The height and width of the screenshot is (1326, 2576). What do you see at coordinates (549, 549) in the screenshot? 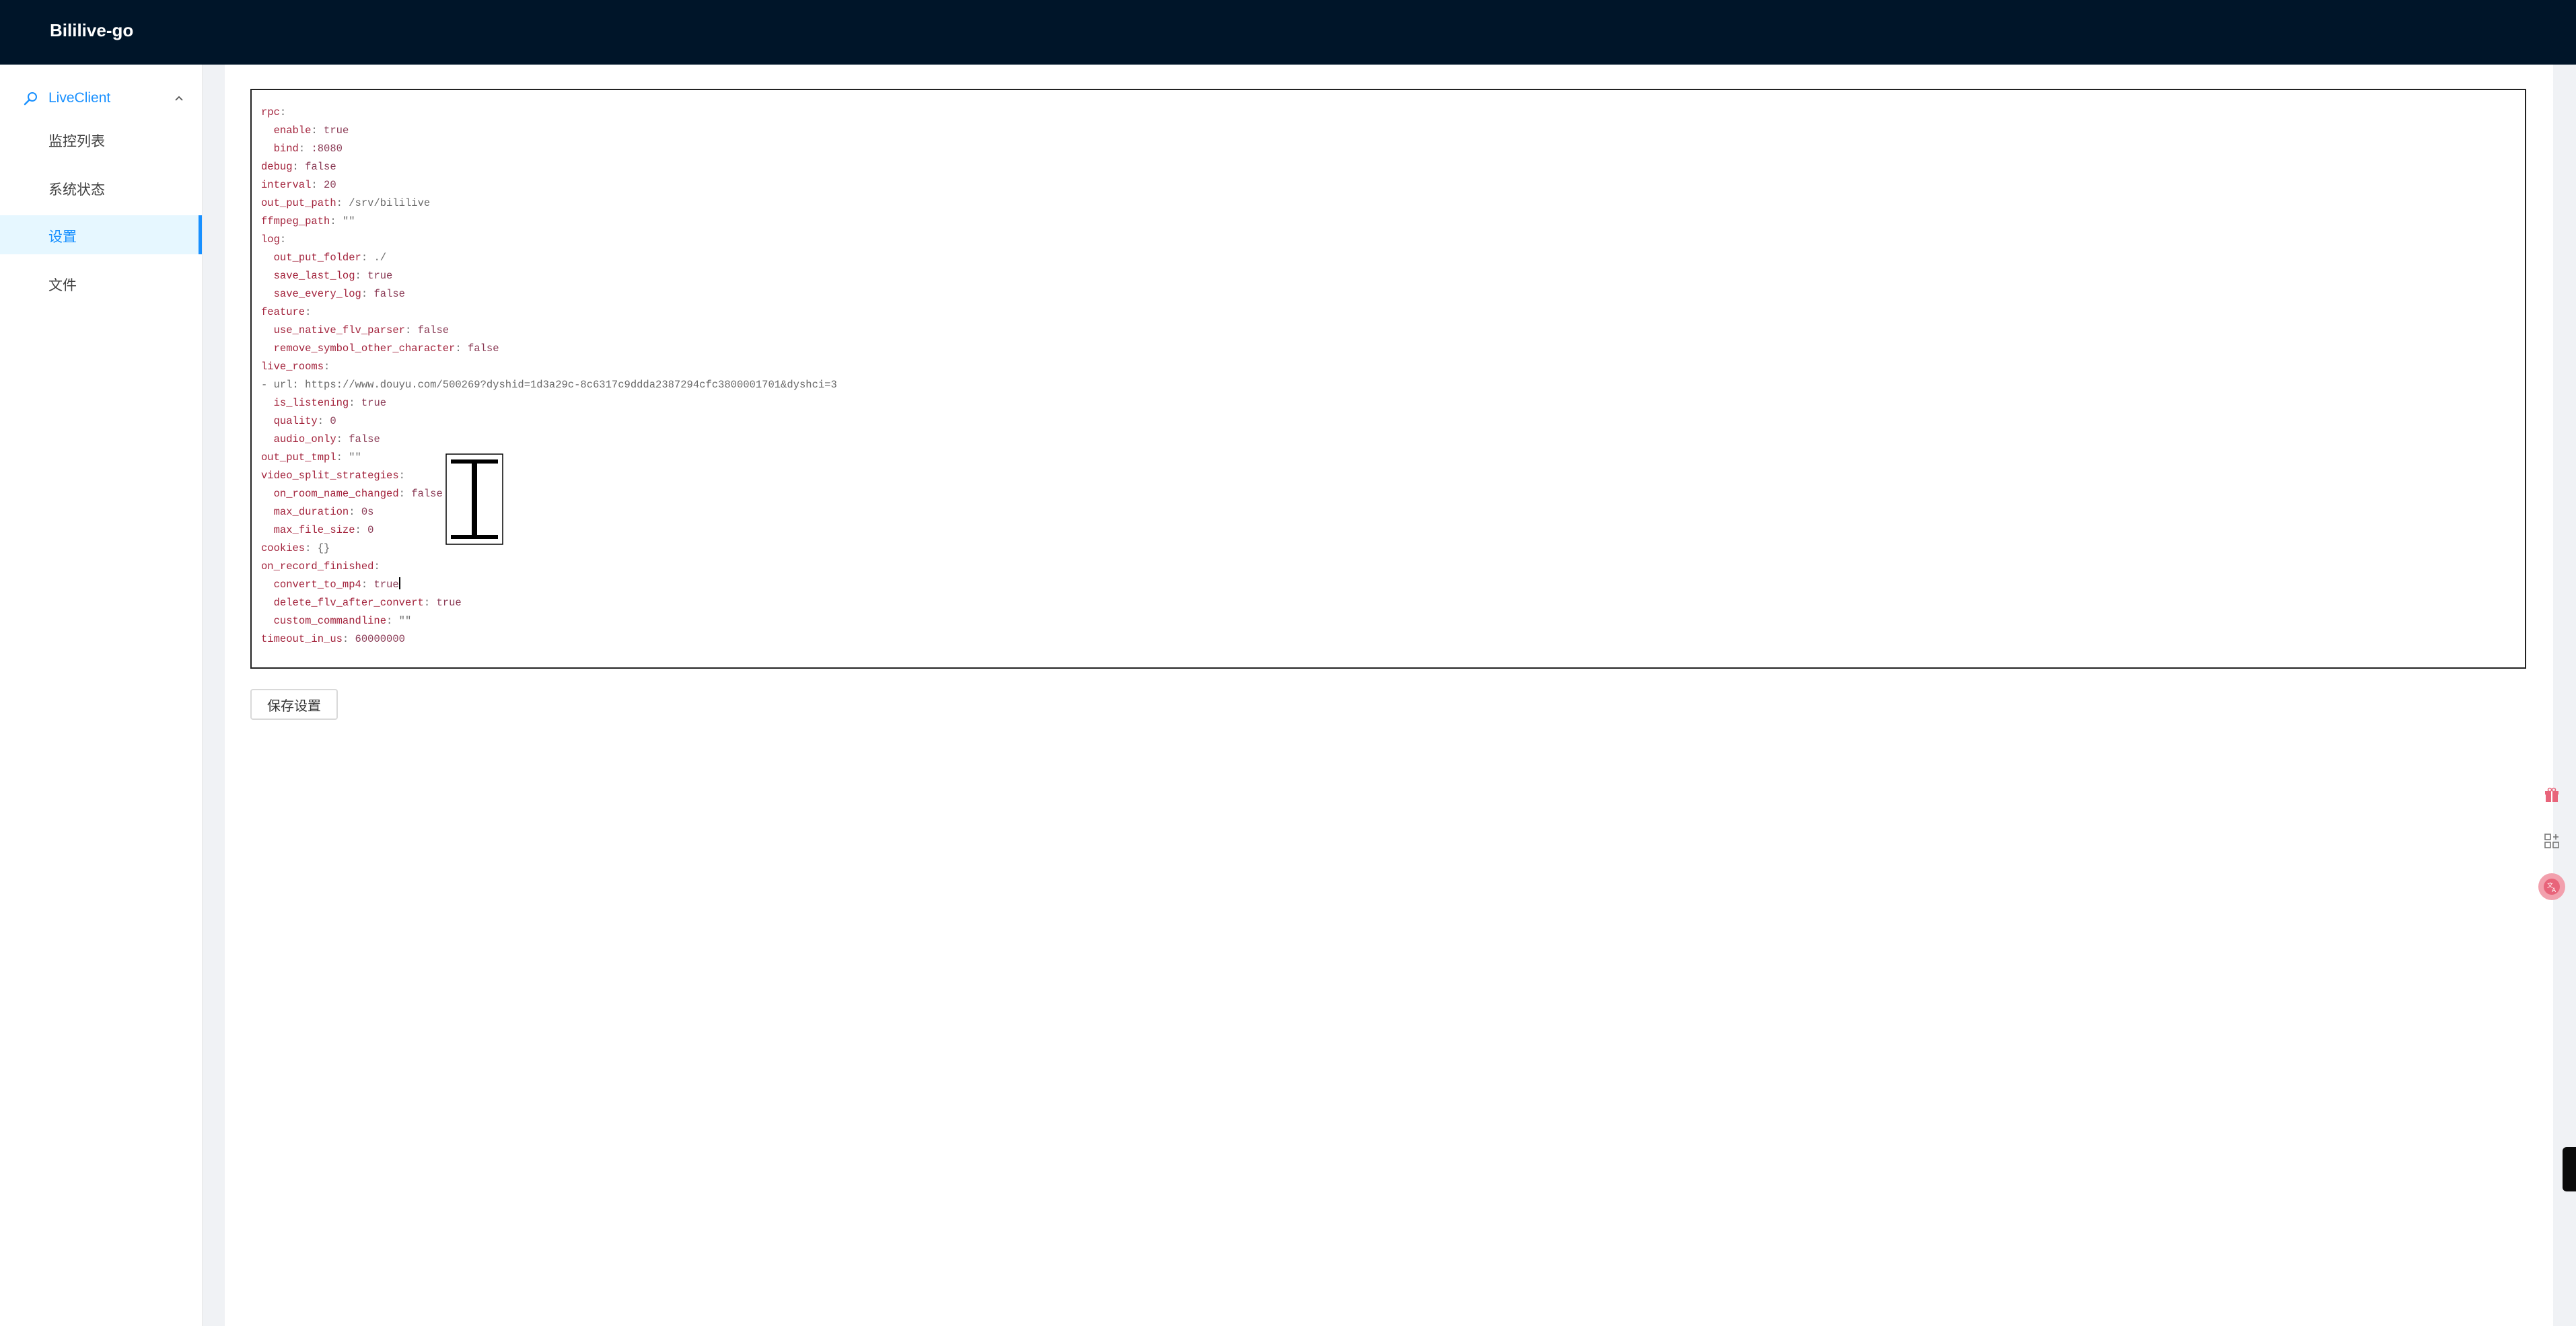
I see `code-line: cookies: {}` at bounding box center [549, 549].